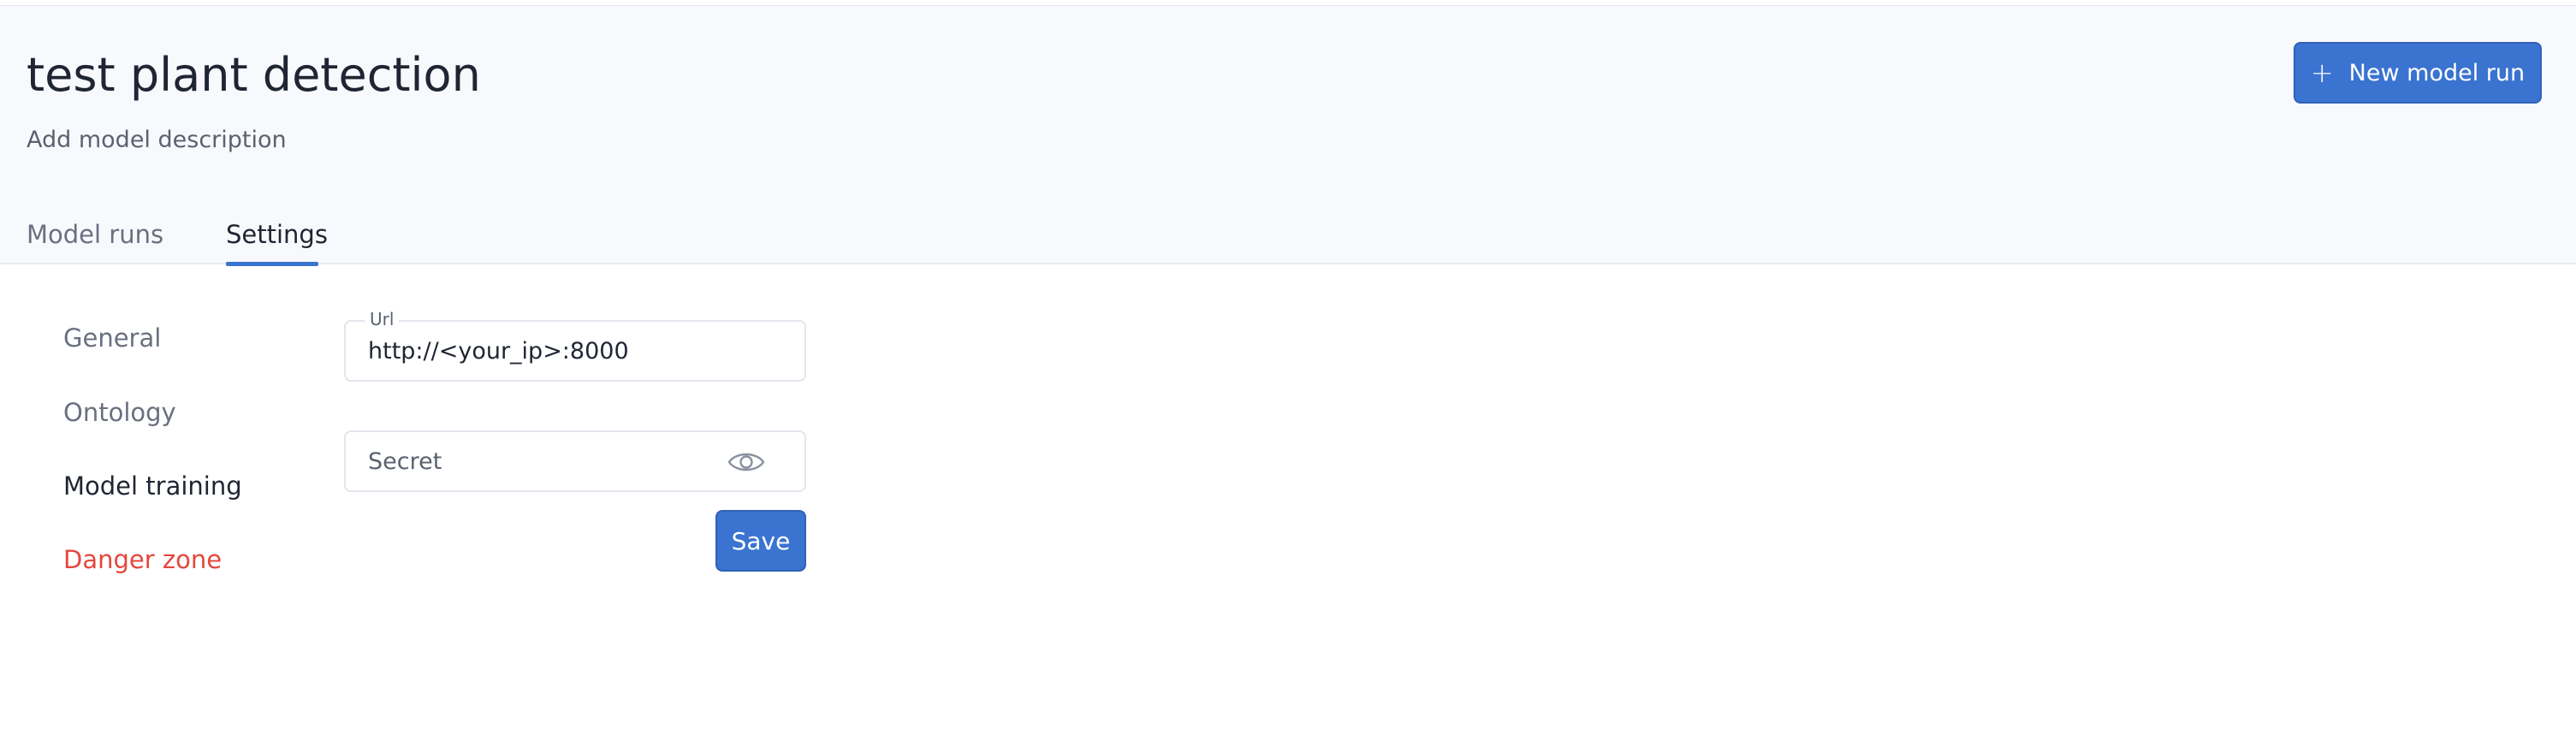 The height and width of the screenshot is (753, 2576). What do you see at coordinates (2437, 72) in the screenshot?
I see `new-model-run-label: New model run` at bounding box center [2437, 72].